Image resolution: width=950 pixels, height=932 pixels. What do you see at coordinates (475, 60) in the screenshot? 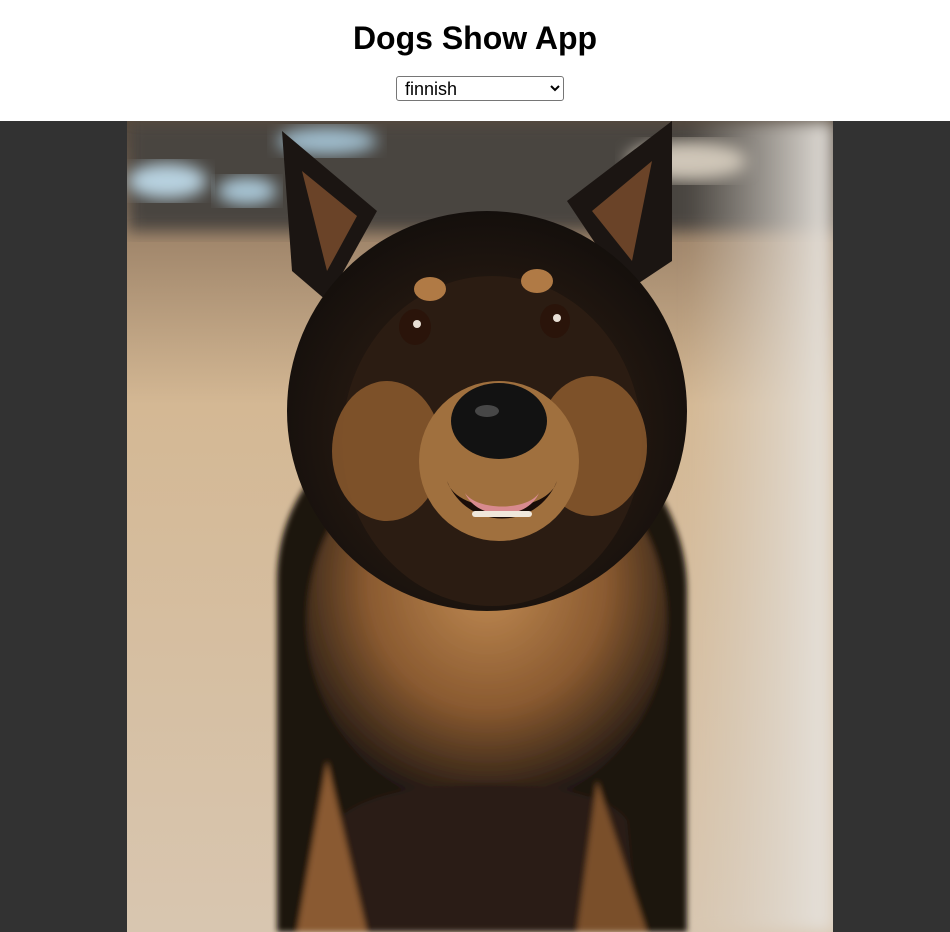
I see `app-header: Dogs Show App finnish` at bounding box center [475, 60].